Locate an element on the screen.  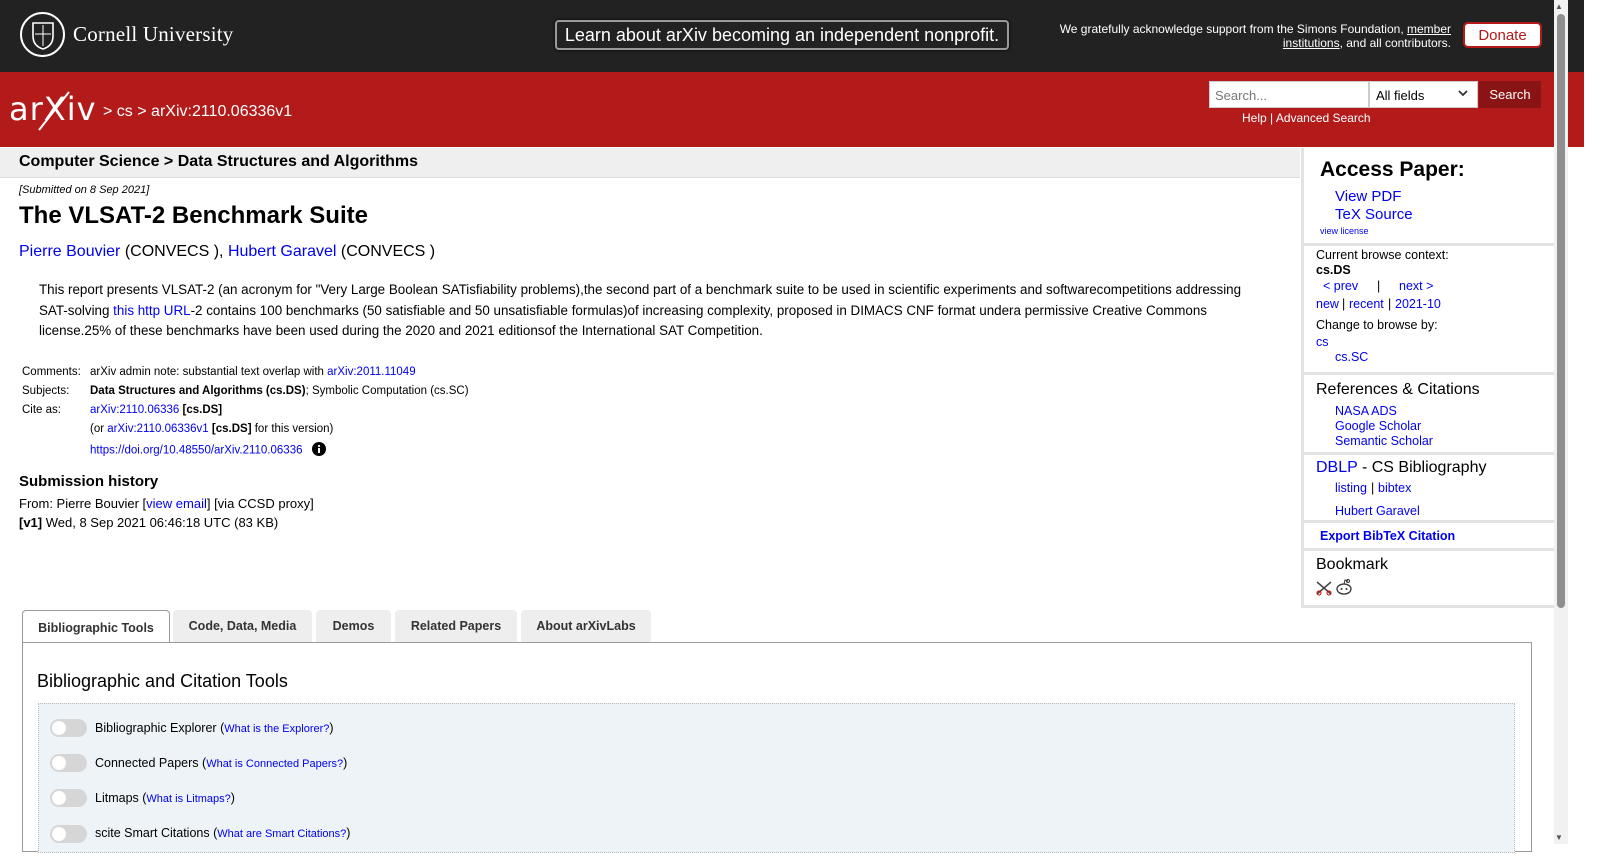
dblp-title: DBLP - CS Bibliography is located at coordinates (1401, 468).